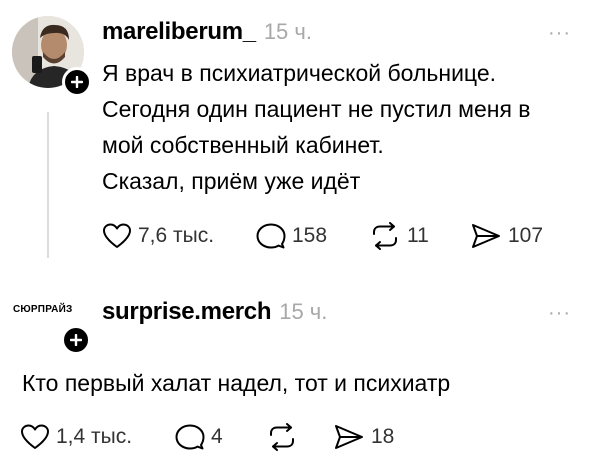  What do you see at coordinates (363, 437) in the screenshot?
I see `share-button: 18` at bounding box center [363, 437].